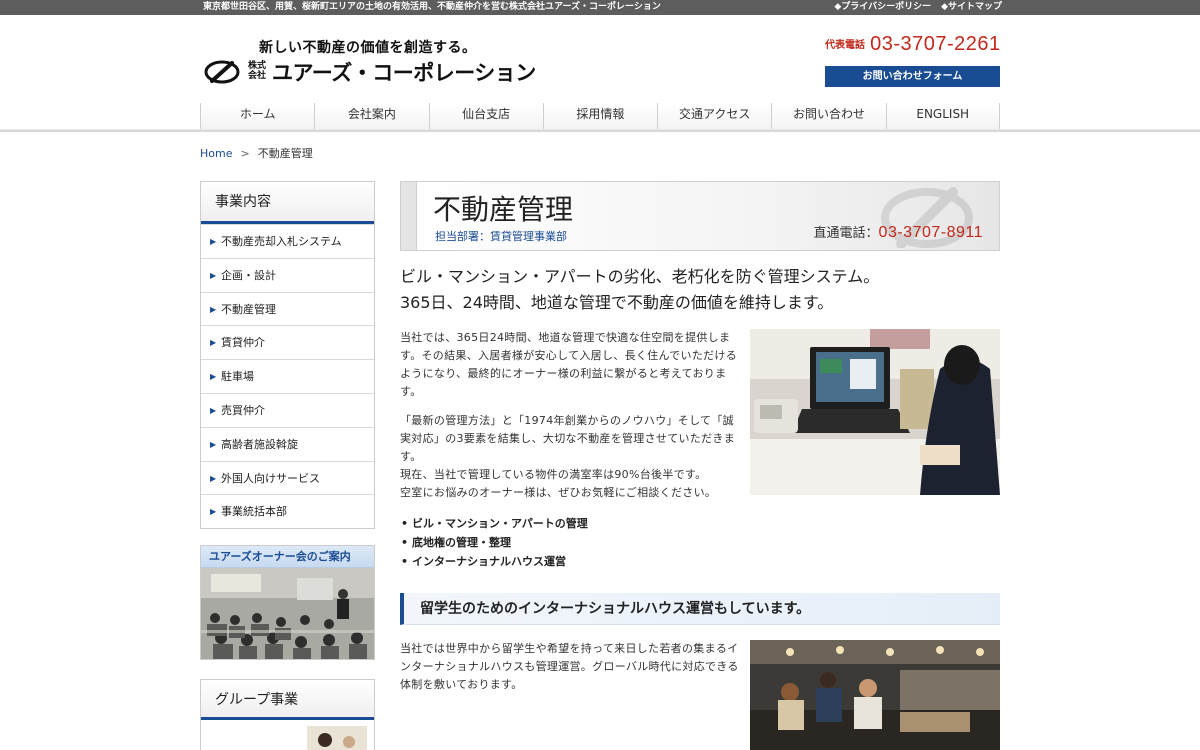 This screenshot has height=750, width=1200. Describe the element at coordinates (845, 45) in the screenshot. I see `rep-phone-label: 代表電話` at that location.